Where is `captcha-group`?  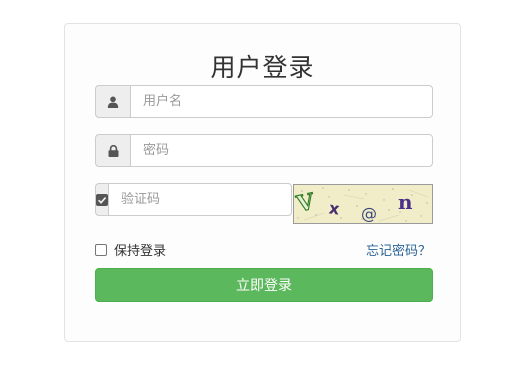 captcha-group is located at coordinates (193, 199).